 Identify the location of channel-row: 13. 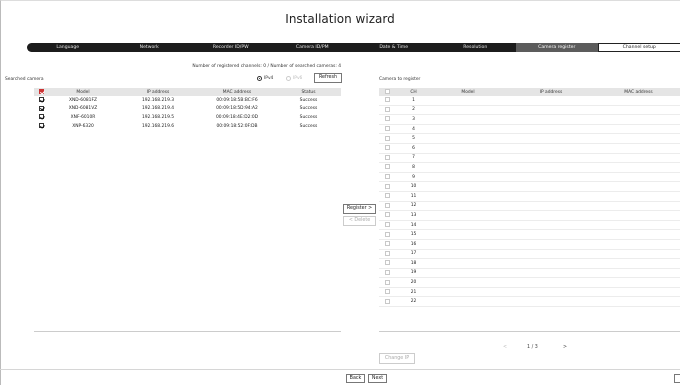
(529, 215).